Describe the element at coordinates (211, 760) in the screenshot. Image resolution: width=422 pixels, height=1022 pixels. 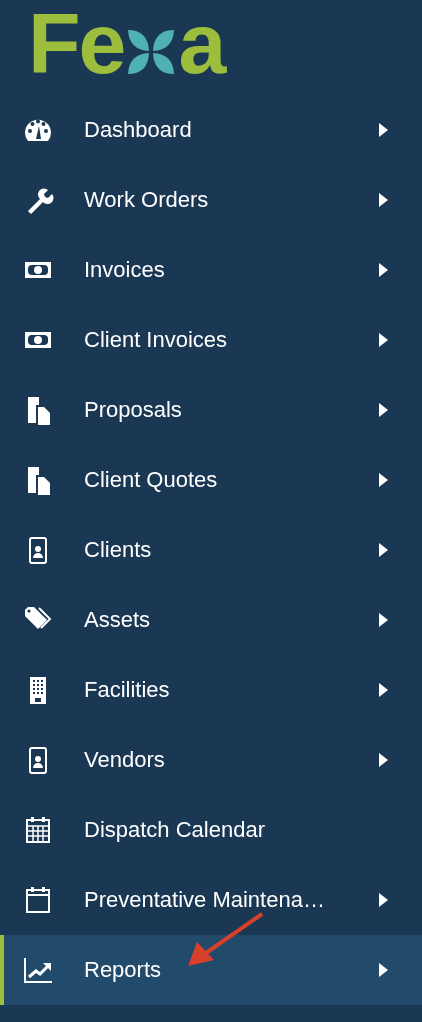
I see `menu-item: Vendors` at that location.